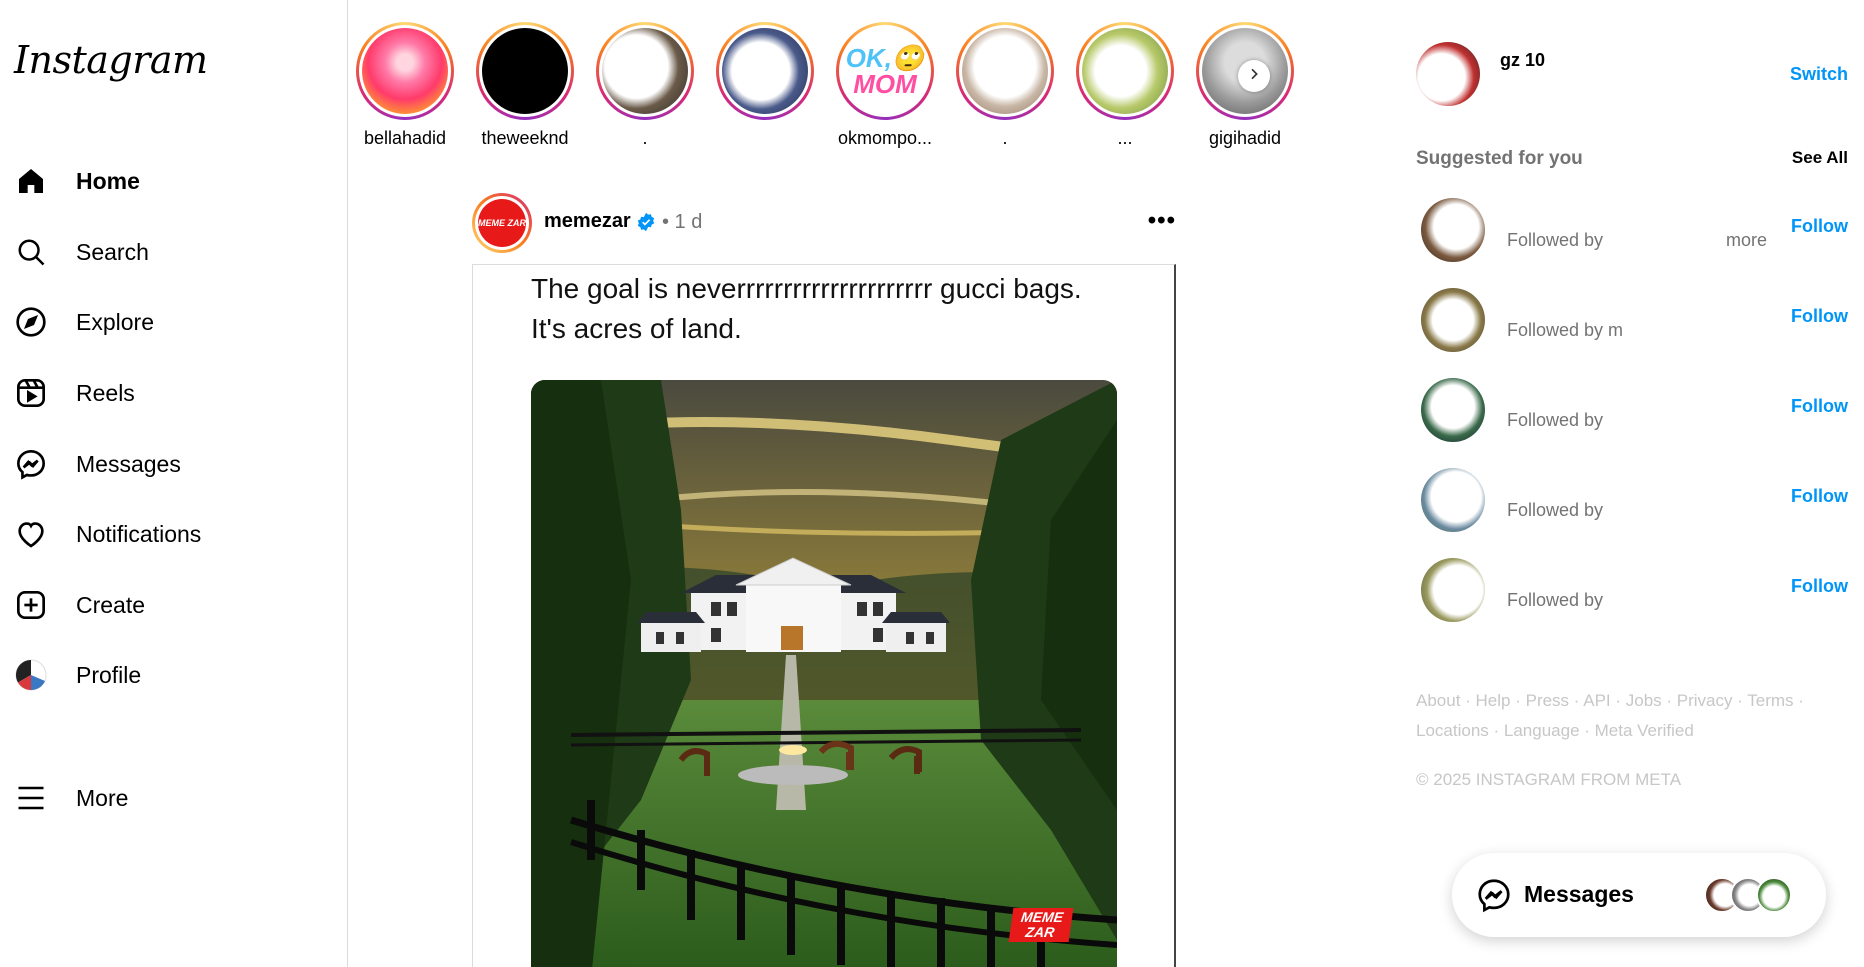  I want to click on nav-create: Create, so click(174, 605).